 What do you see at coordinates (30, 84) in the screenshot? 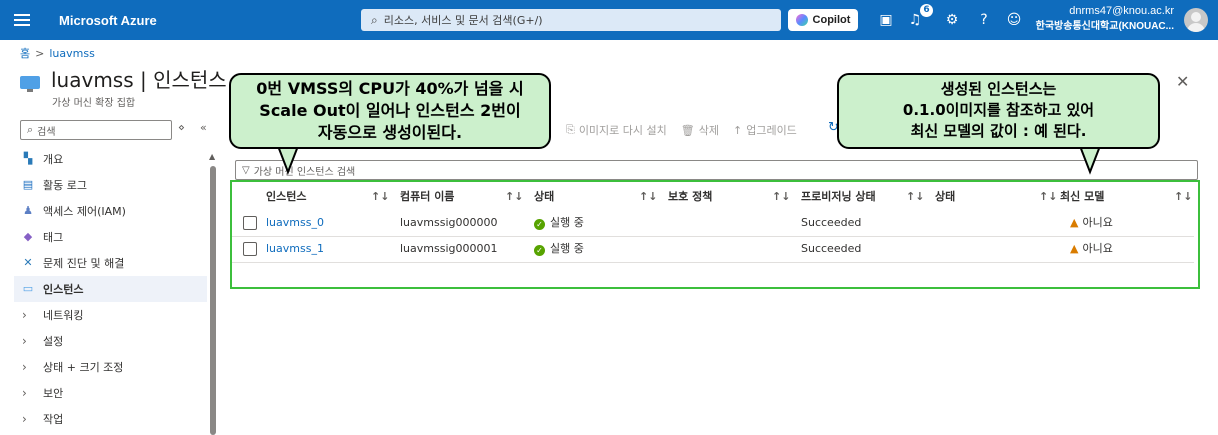
I see `vmss-icon` at bounding box center [30, 84].